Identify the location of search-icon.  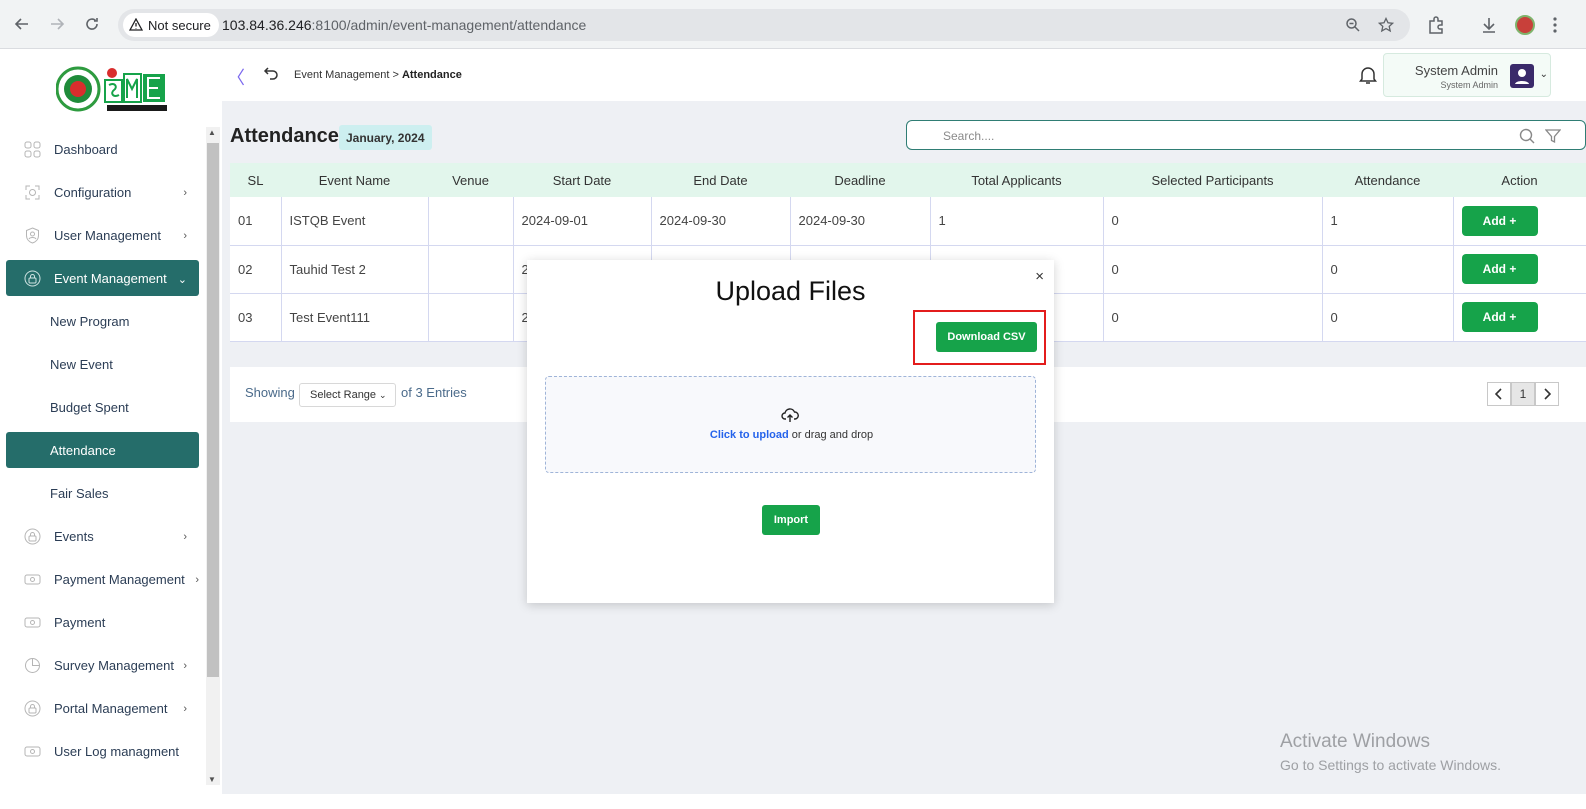
(1527, 136).